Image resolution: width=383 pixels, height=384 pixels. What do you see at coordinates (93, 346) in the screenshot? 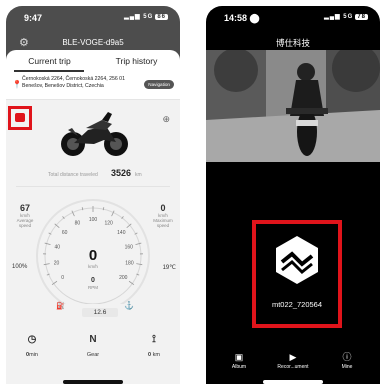
I see `gear-indicator: N Gear` at bounding box center [93, 346].